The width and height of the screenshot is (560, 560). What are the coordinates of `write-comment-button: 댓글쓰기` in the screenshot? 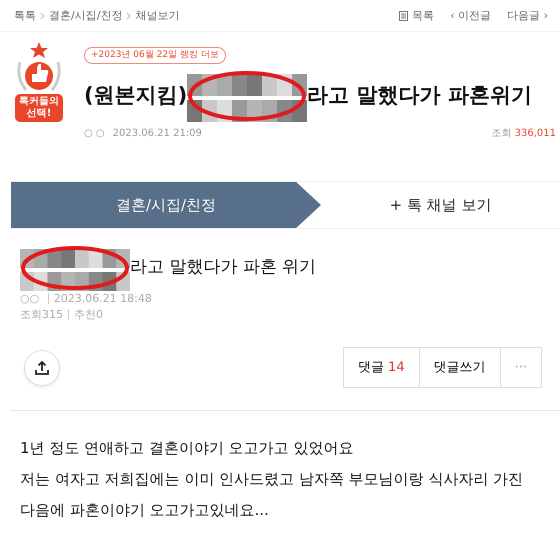 It's located at (459, 367).